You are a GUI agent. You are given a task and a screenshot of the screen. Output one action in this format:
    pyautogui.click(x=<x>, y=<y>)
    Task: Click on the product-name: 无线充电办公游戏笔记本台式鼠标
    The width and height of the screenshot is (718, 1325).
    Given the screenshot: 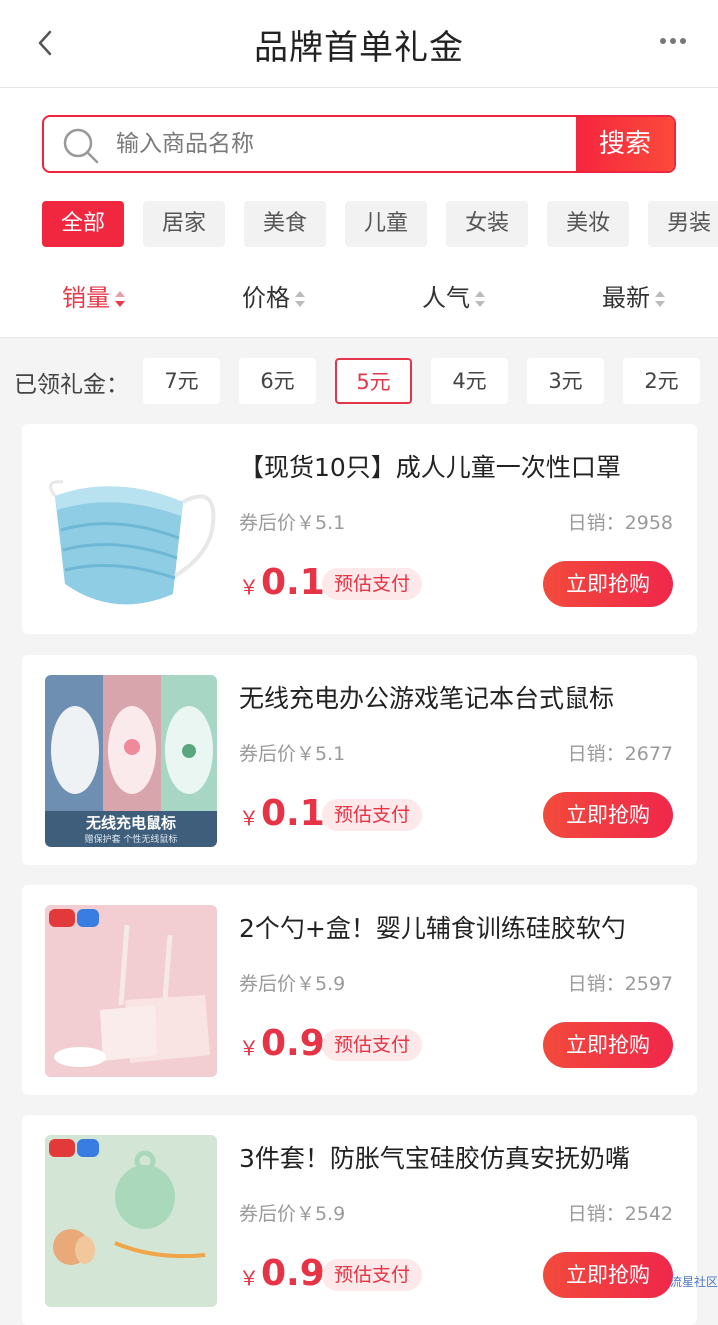 What is the action you would take?
    pyautogui.click(x=459, y=697)
    